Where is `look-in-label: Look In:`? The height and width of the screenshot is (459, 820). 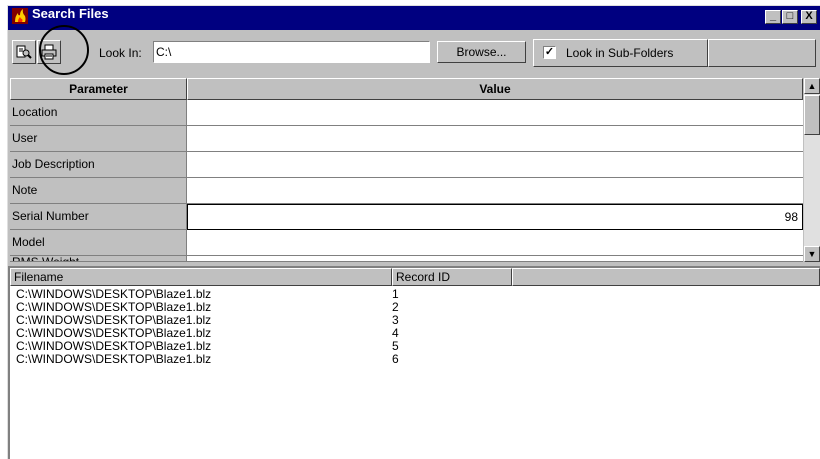
look-in-label: Look In: is located at coordinates (120, 53).